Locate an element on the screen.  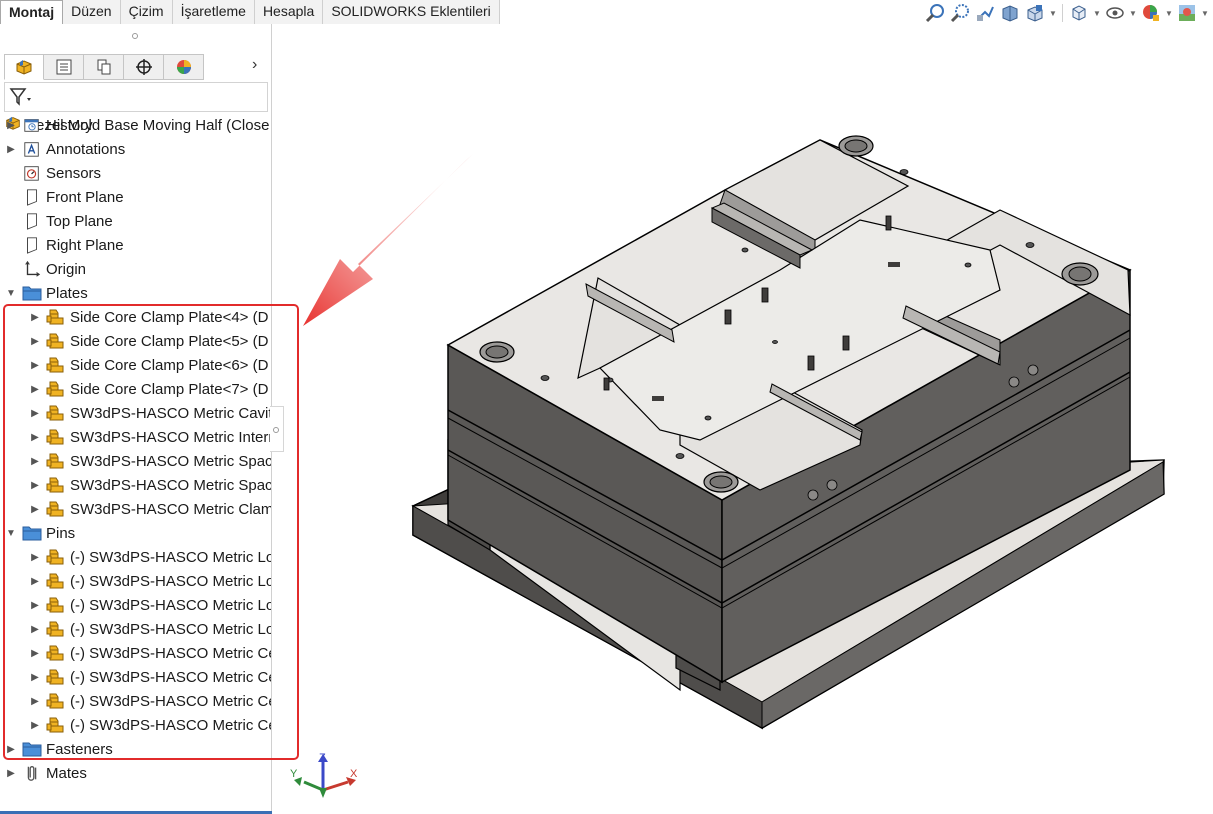
property-manager-tab is located at coordinates (64, 67).